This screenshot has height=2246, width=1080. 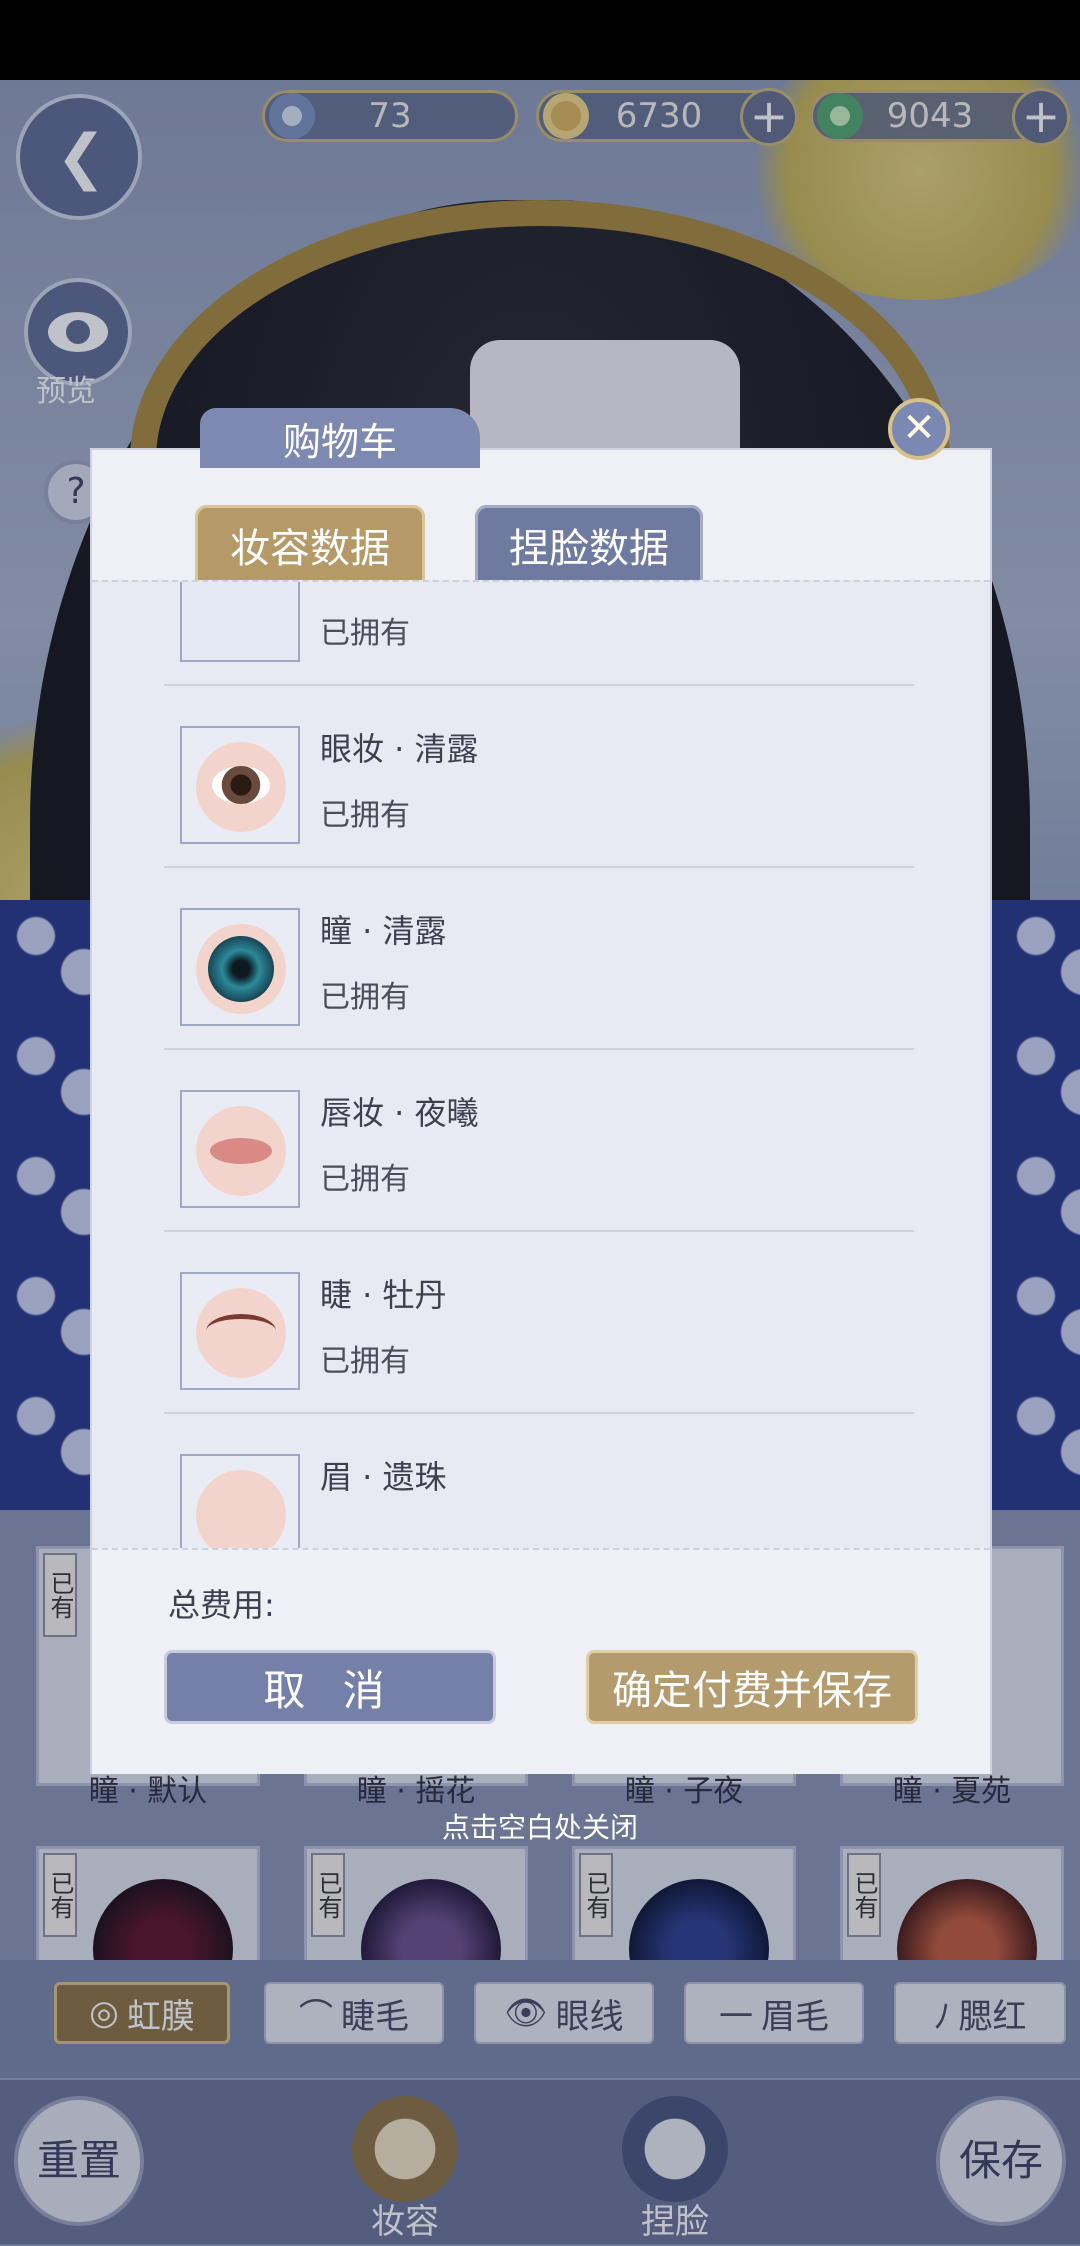 I want to click on cancel-button: 取 消, so click(x=330, y=1687).